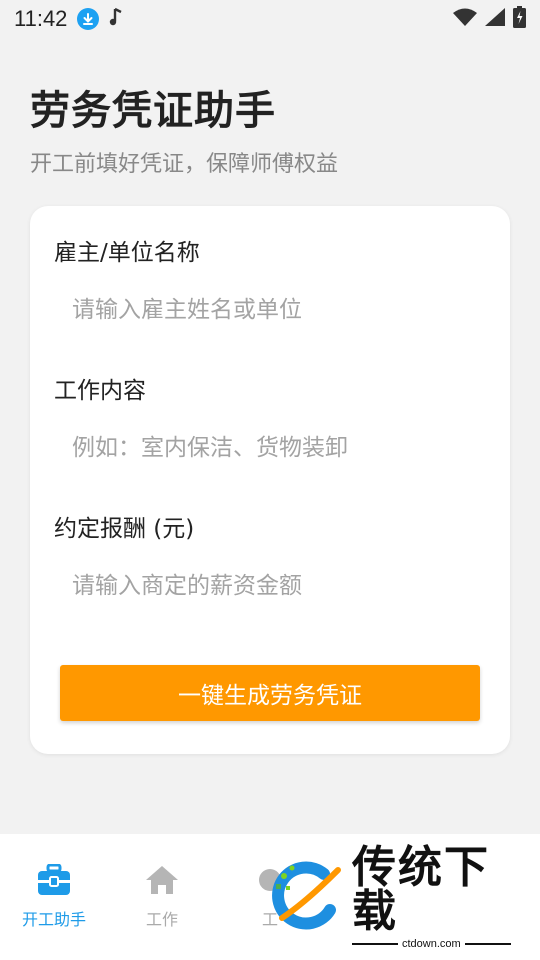 This screenshot has width=540, height=960. Describe the element at coordinates (116, 19) in the screenshot. I see `music-note-icon` at that location.